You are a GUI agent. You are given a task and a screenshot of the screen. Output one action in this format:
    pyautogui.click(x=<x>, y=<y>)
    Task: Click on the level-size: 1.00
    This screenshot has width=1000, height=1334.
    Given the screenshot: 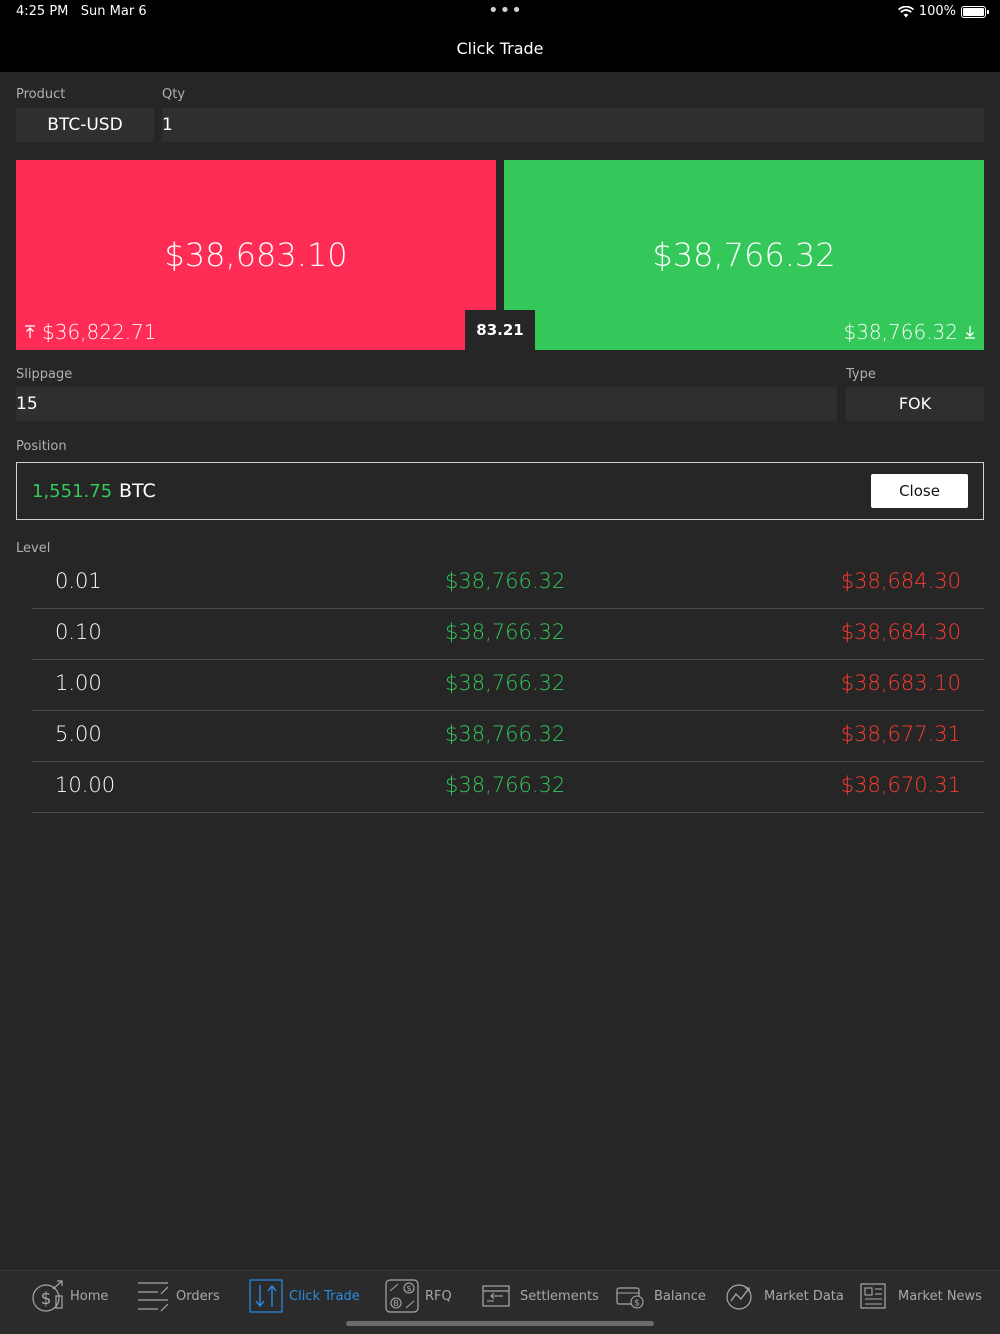 What is the action you would take?
    pyautogui.click(x=78, y=683)
    